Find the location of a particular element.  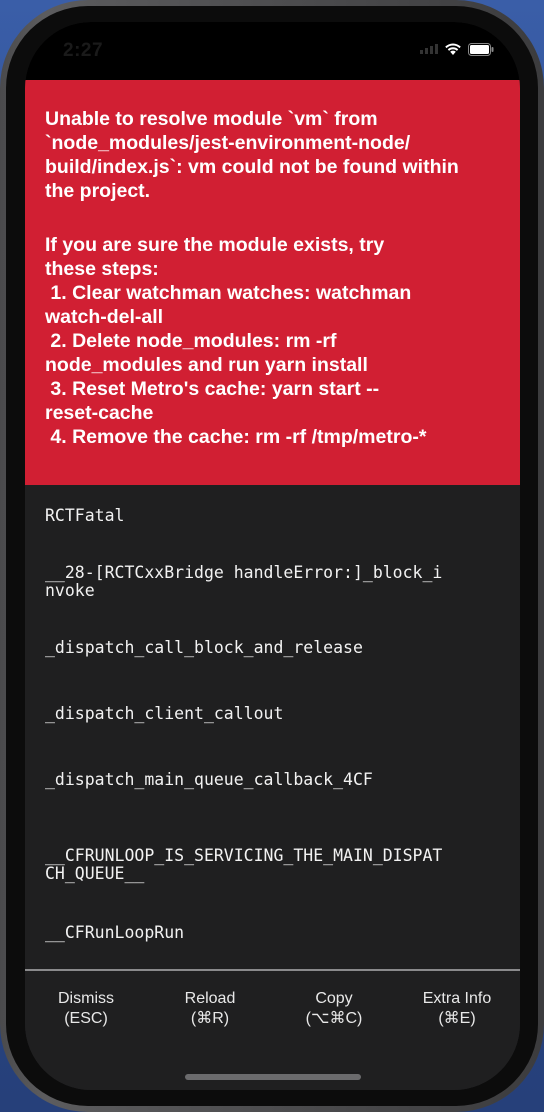

stack-frame: _dispatch_call_block_and_release is located at coordinates (275, 648).